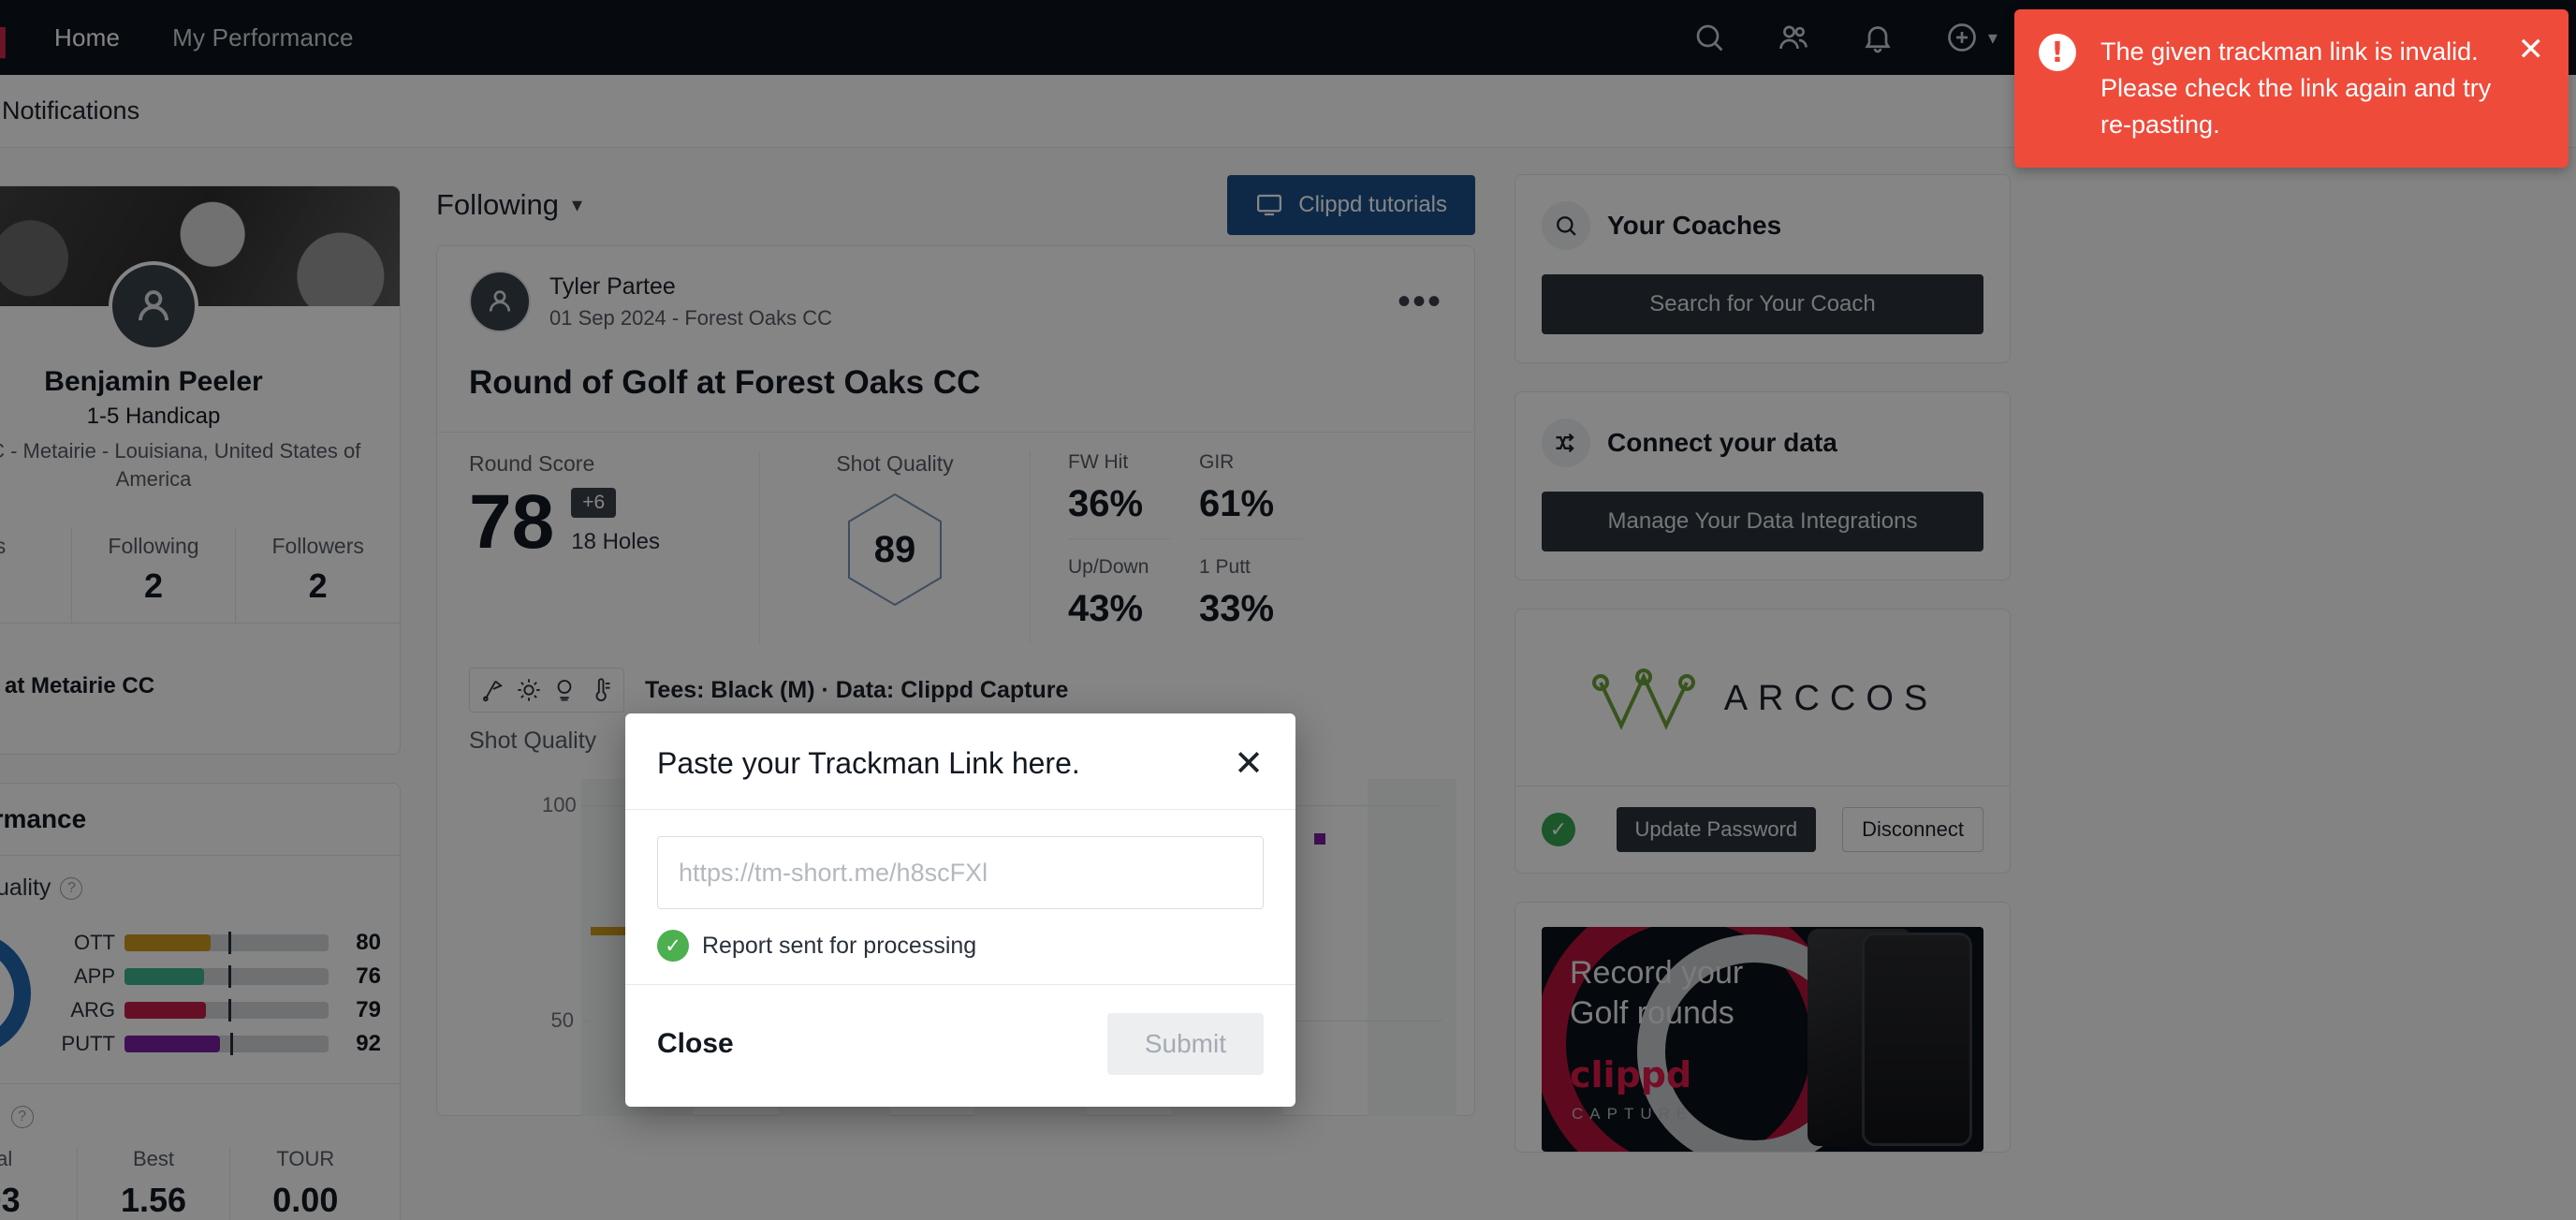  Describe the element at coordinates (1185, 1044) in the screenshot. I see `submit-button: Submit` at that location.